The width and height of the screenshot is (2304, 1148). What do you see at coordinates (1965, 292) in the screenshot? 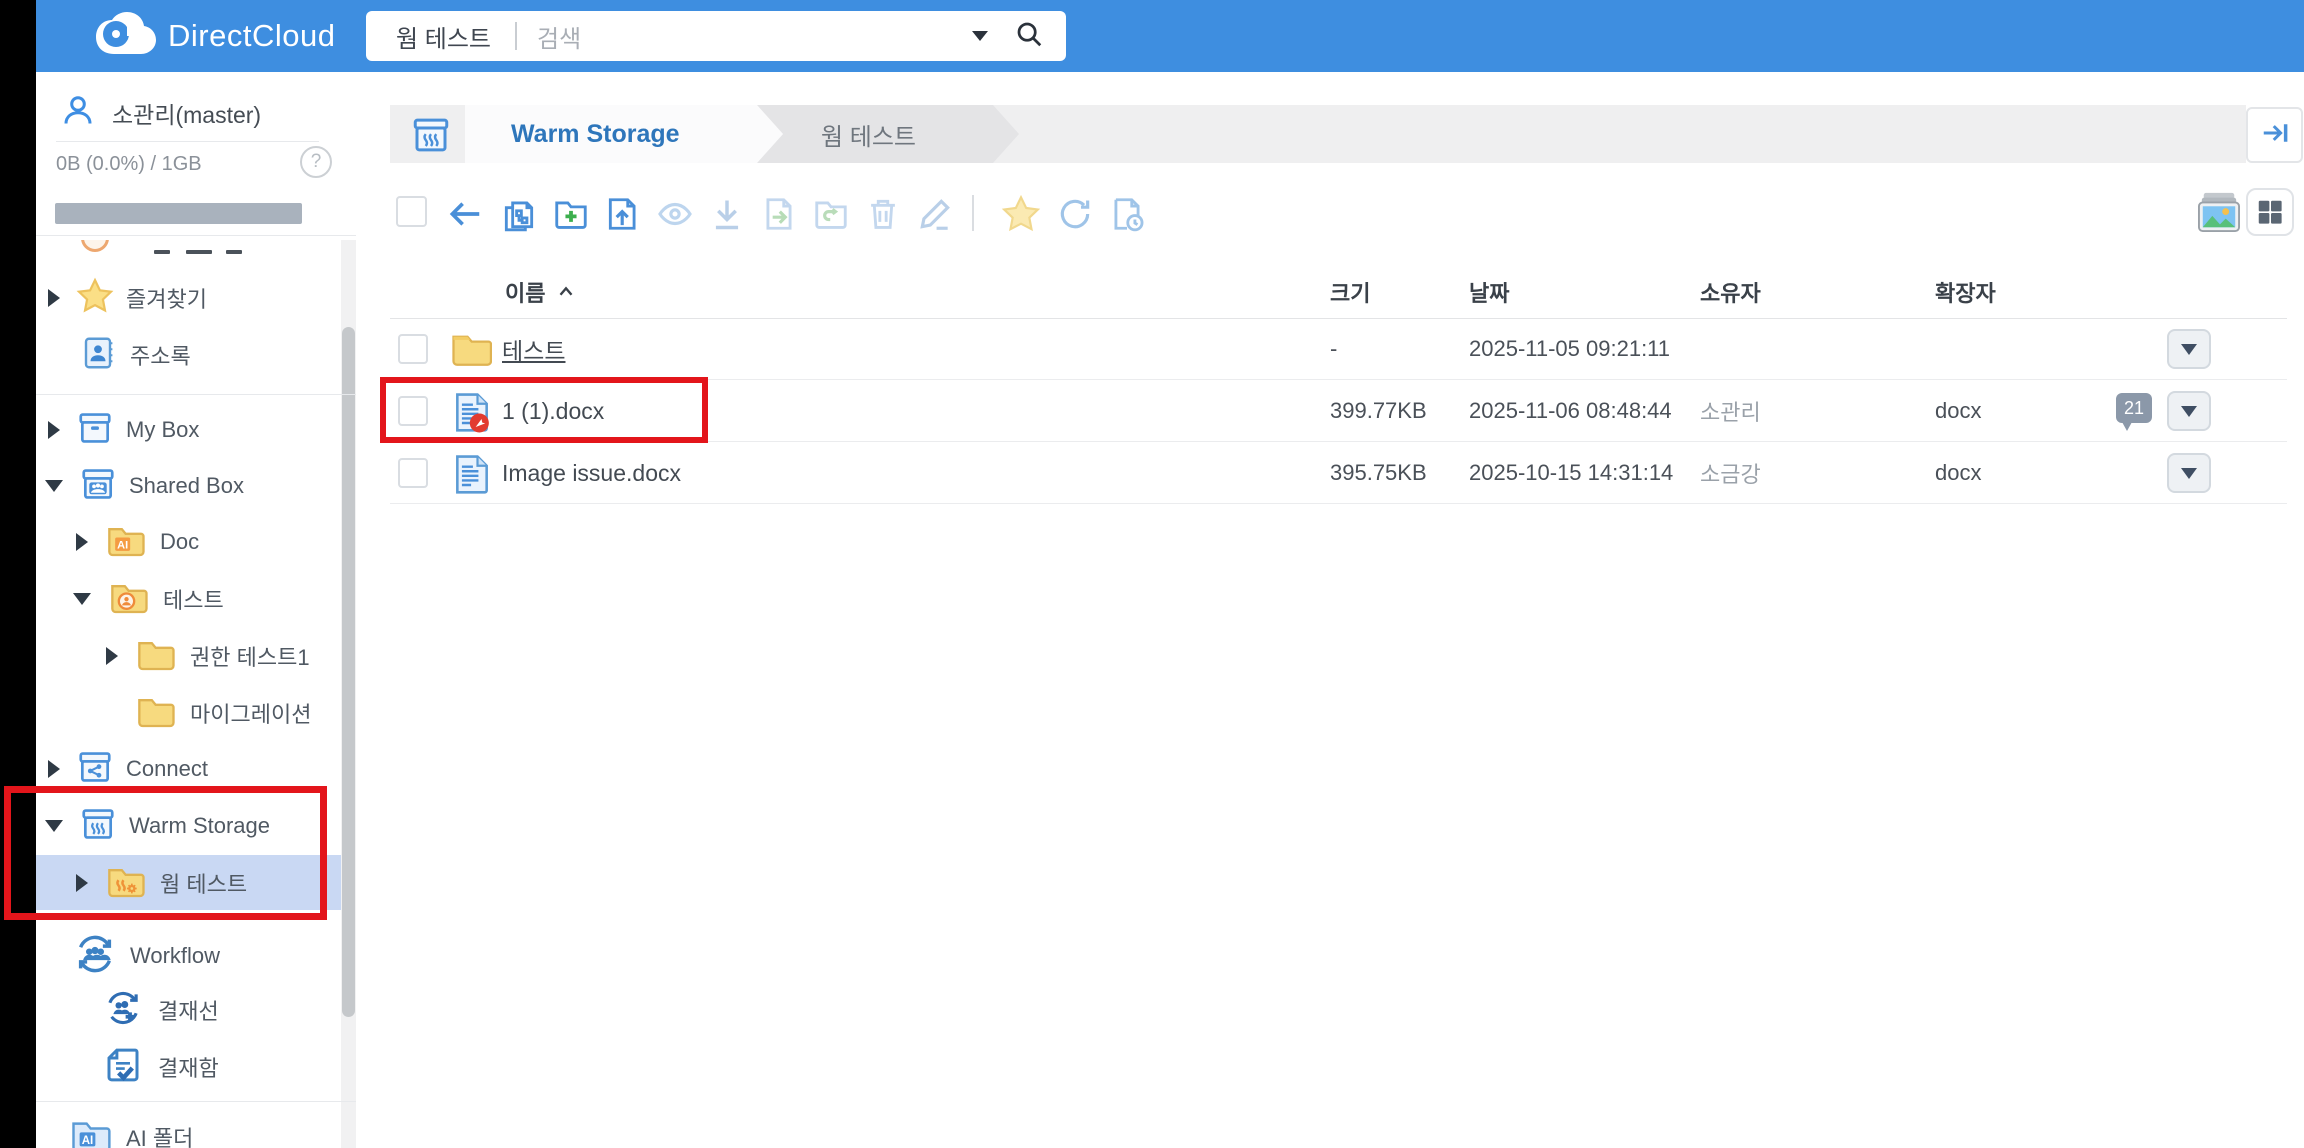
I see `column-header-ext: 확장자` at bounding box center [1965, 292].